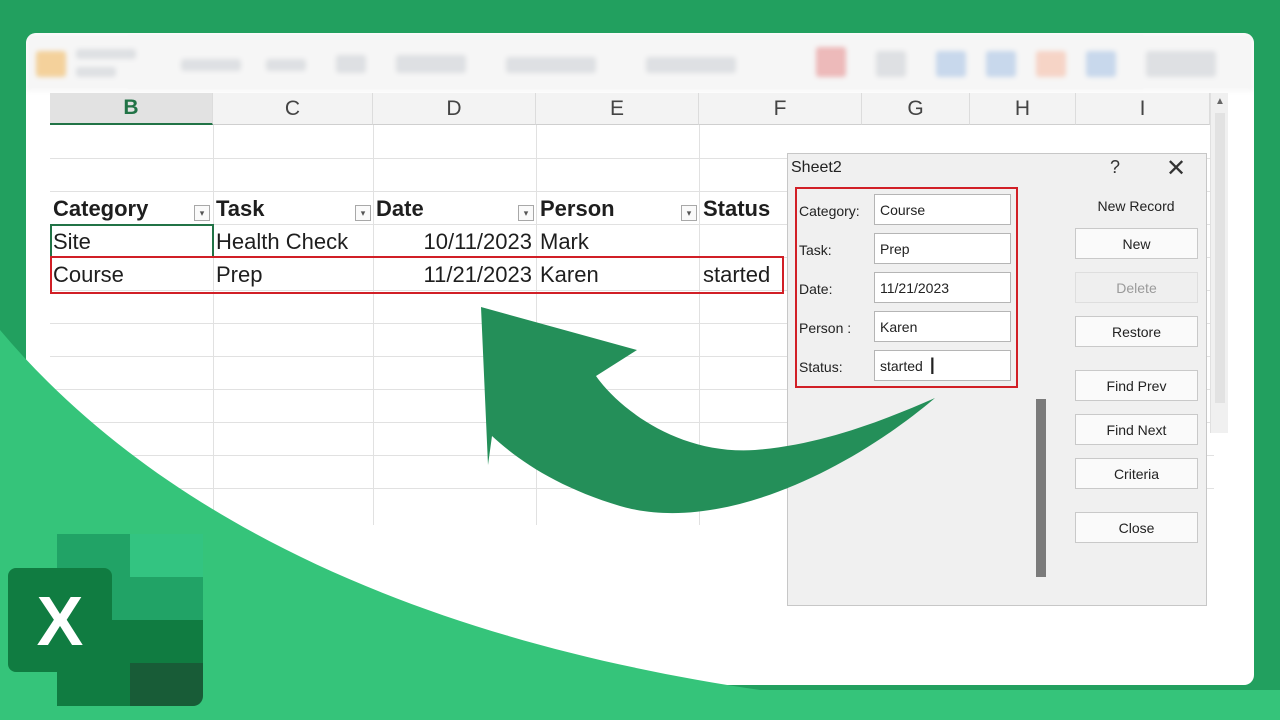  Describe the element at coordinates (1115, 167) in the screenshot. I see `help-icon: ?` at that location.